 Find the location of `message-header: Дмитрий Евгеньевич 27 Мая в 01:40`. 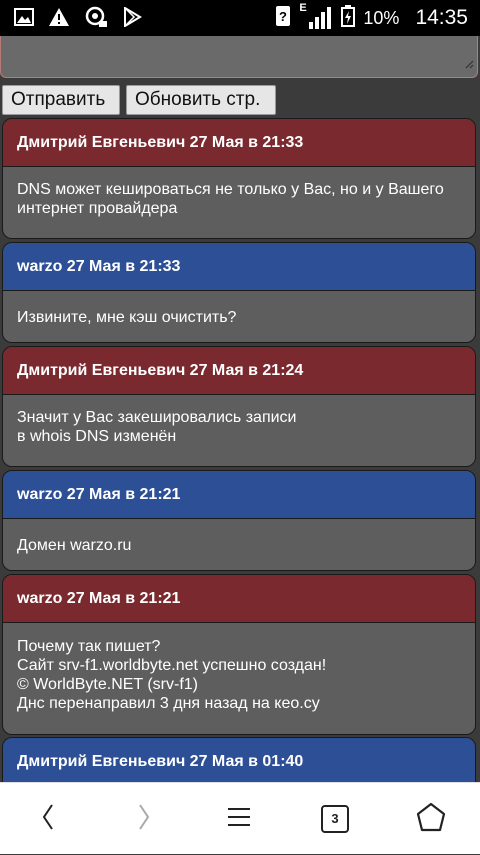

message-header: Дмитрий Евгеньевич 27 Мая в 01:40 is located at coordinates (239, 760).